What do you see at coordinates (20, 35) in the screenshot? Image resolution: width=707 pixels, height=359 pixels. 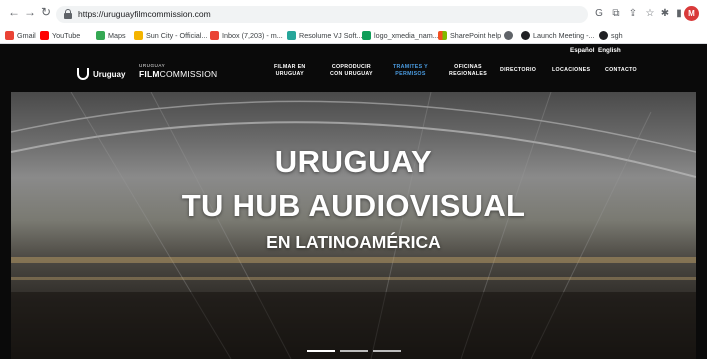 I see `bookmark-gmail: Gmail` at bounding box center [20, 35].